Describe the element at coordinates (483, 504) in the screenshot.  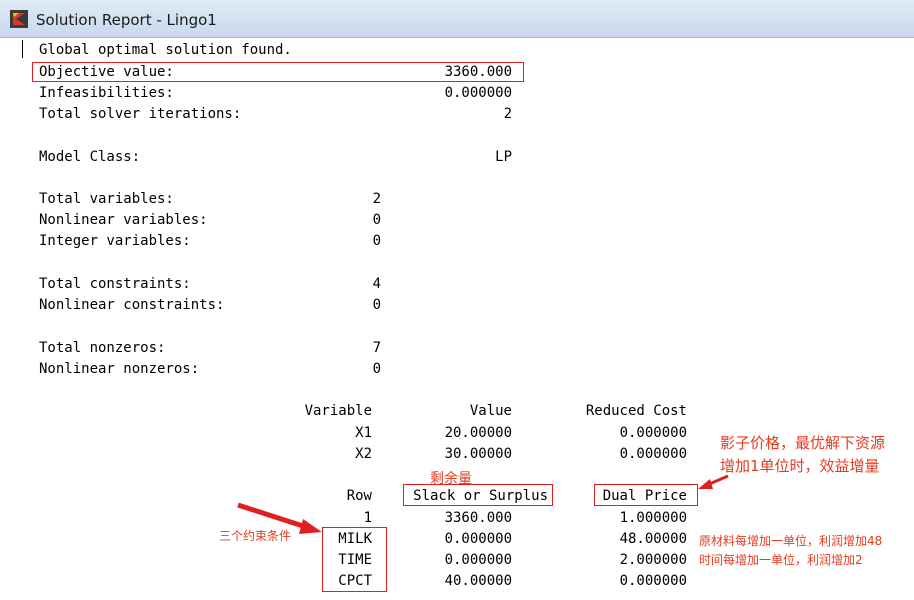
I see `annotation-arrows` at that location.